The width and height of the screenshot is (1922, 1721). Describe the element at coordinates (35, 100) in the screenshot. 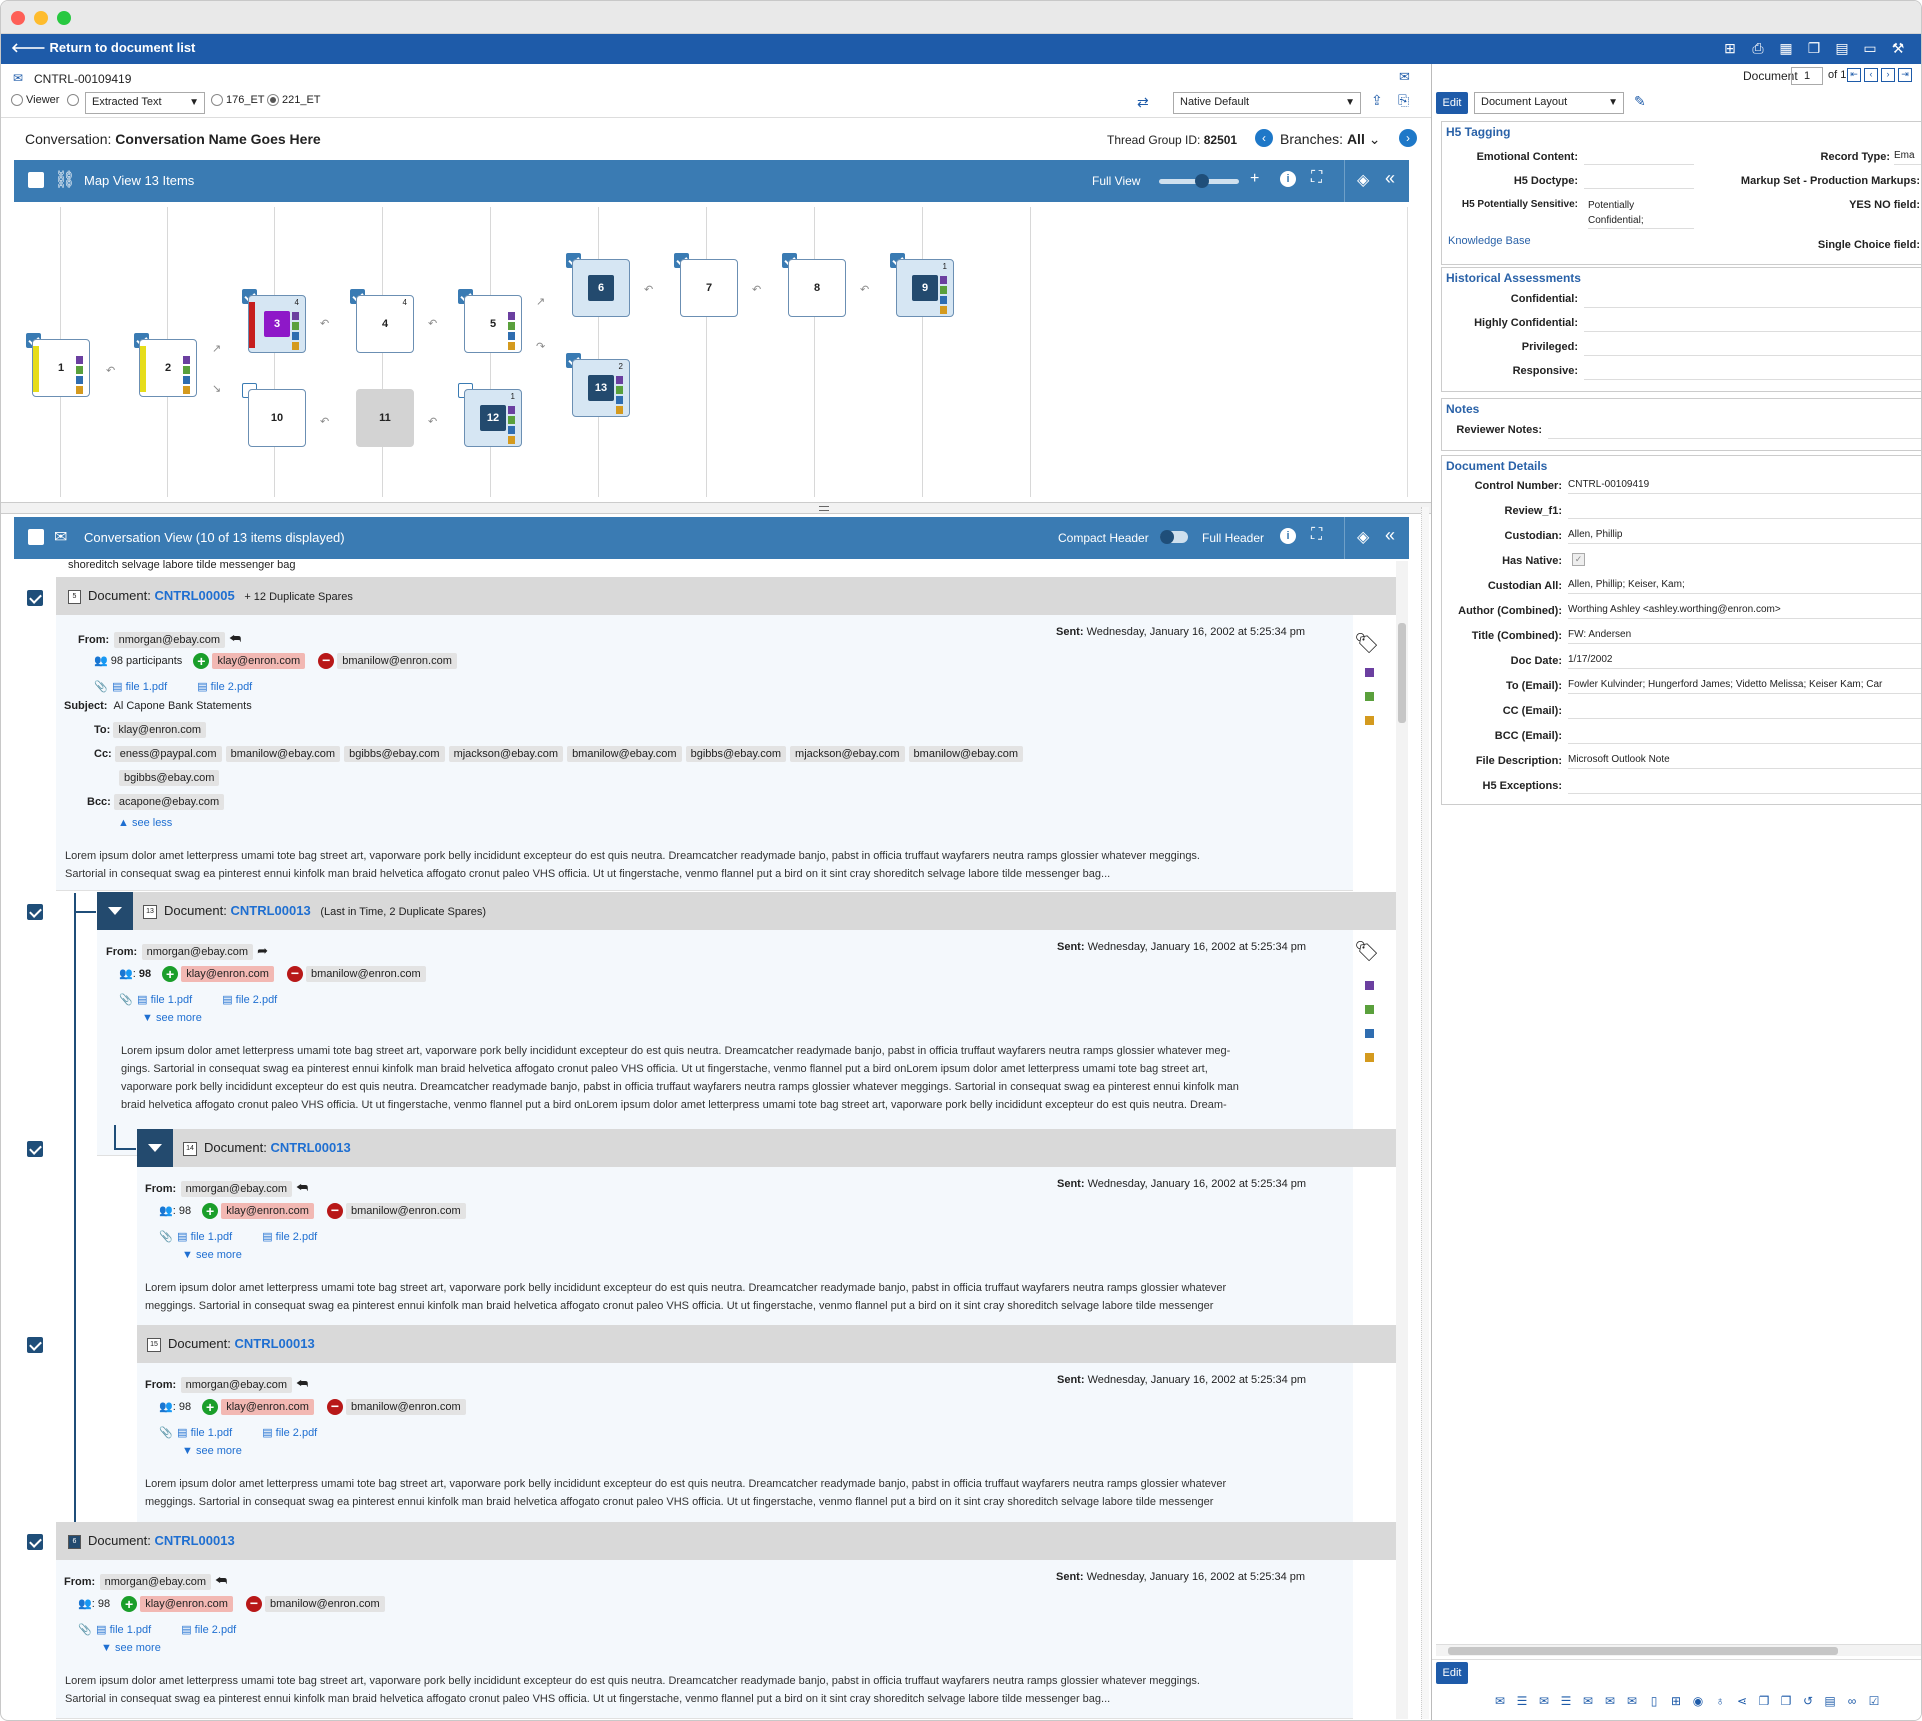

I see `viewer-radio: Viewer` at that location.